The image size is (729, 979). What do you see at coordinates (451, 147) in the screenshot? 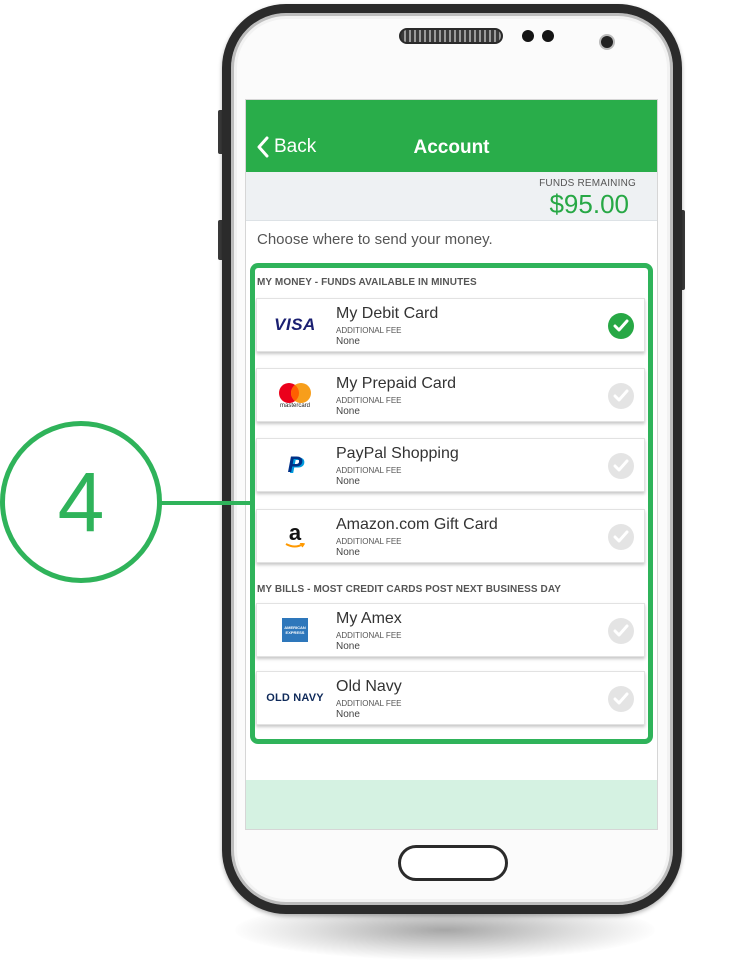
I see `page-title: Account` at bounding box center [451, 147].